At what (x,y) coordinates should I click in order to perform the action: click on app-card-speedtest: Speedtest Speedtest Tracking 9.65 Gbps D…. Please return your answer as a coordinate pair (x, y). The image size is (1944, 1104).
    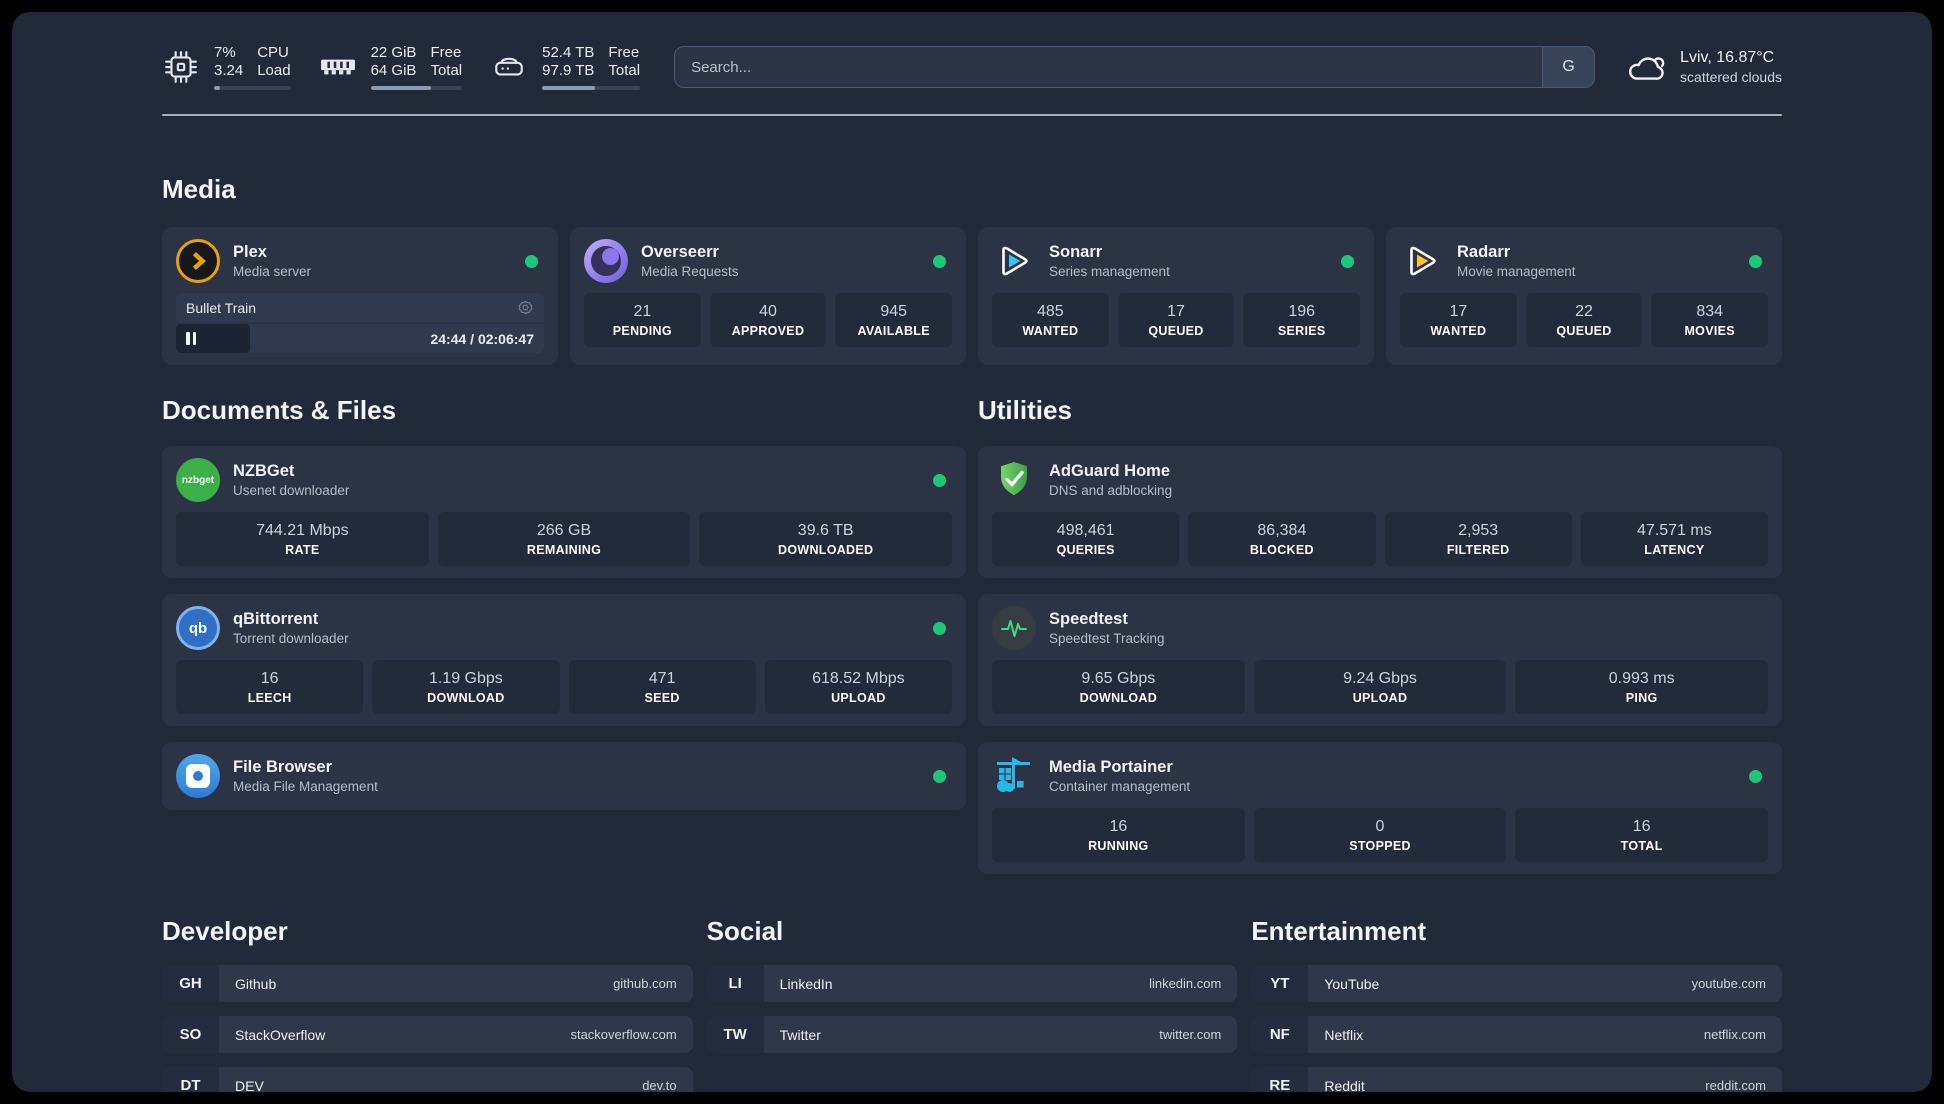
    Looking at the image, I should click on (1380, 660).